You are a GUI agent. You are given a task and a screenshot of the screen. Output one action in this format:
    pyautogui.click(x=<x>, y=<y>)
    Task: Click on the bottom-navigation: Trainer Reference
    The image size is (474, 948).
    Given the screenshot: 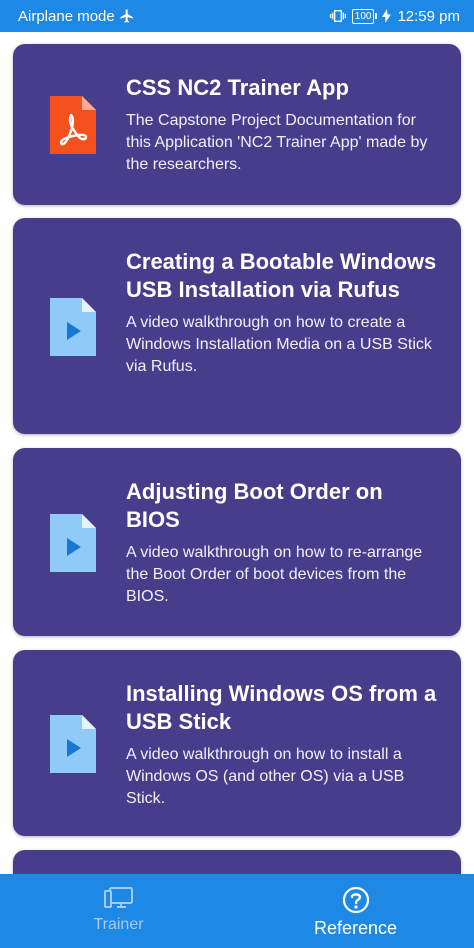 What is the action you would take?
    pyautogui.click(x=237, y=911)
    